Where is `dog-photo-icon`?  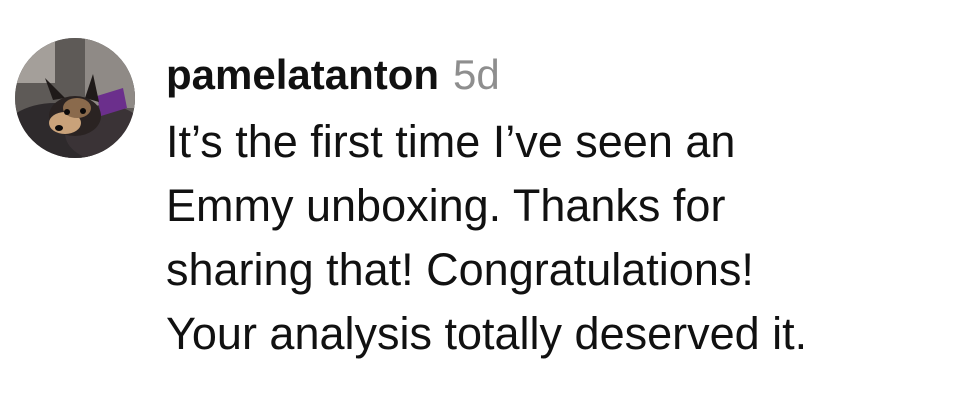
dog-photo-icon is located at coordinates (75, 98).